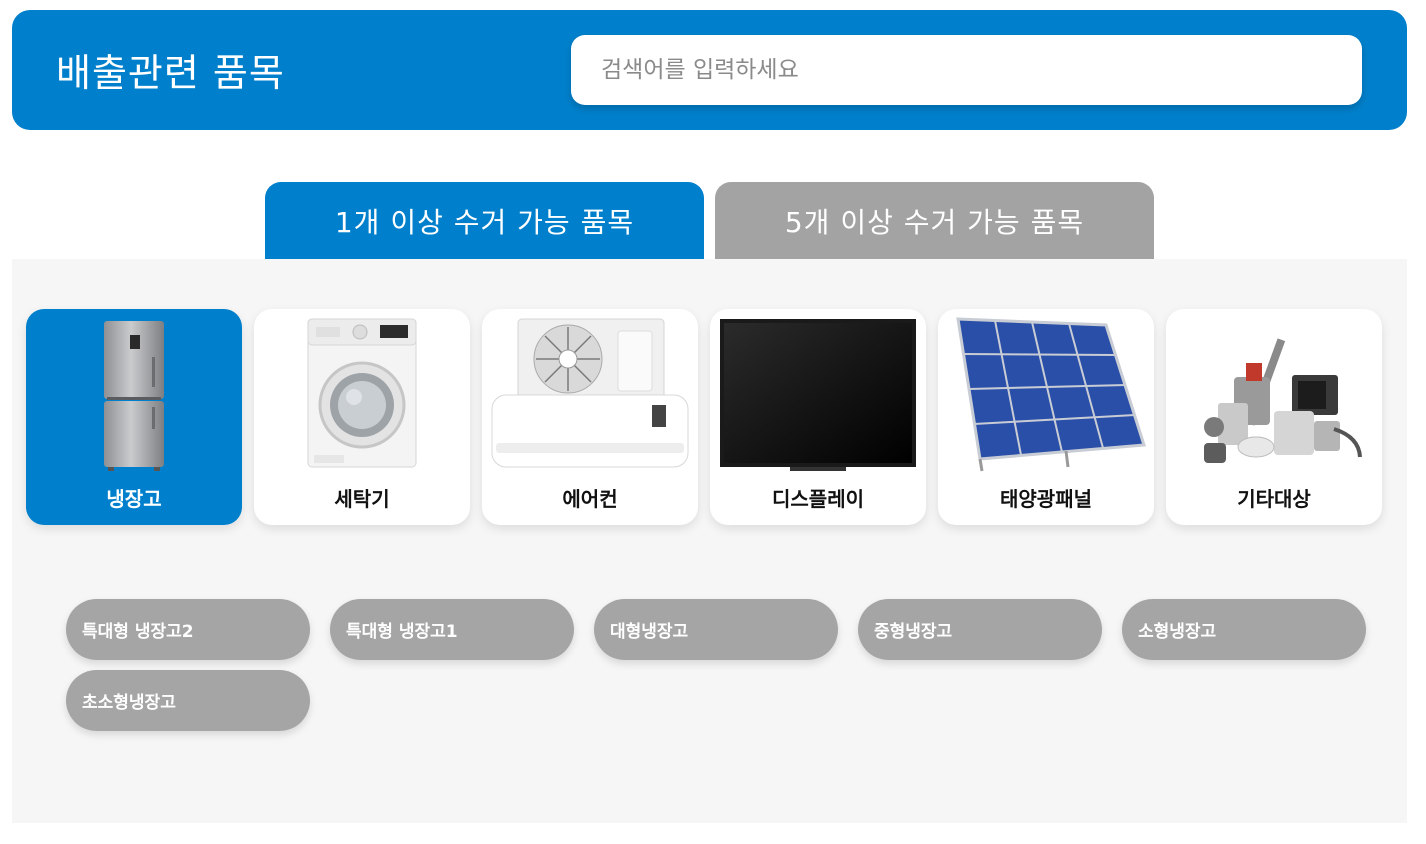  Describe the element at coordinates (980, 629) in the screenshot. I see `subitem-pill: 중형냉장고` at that location.